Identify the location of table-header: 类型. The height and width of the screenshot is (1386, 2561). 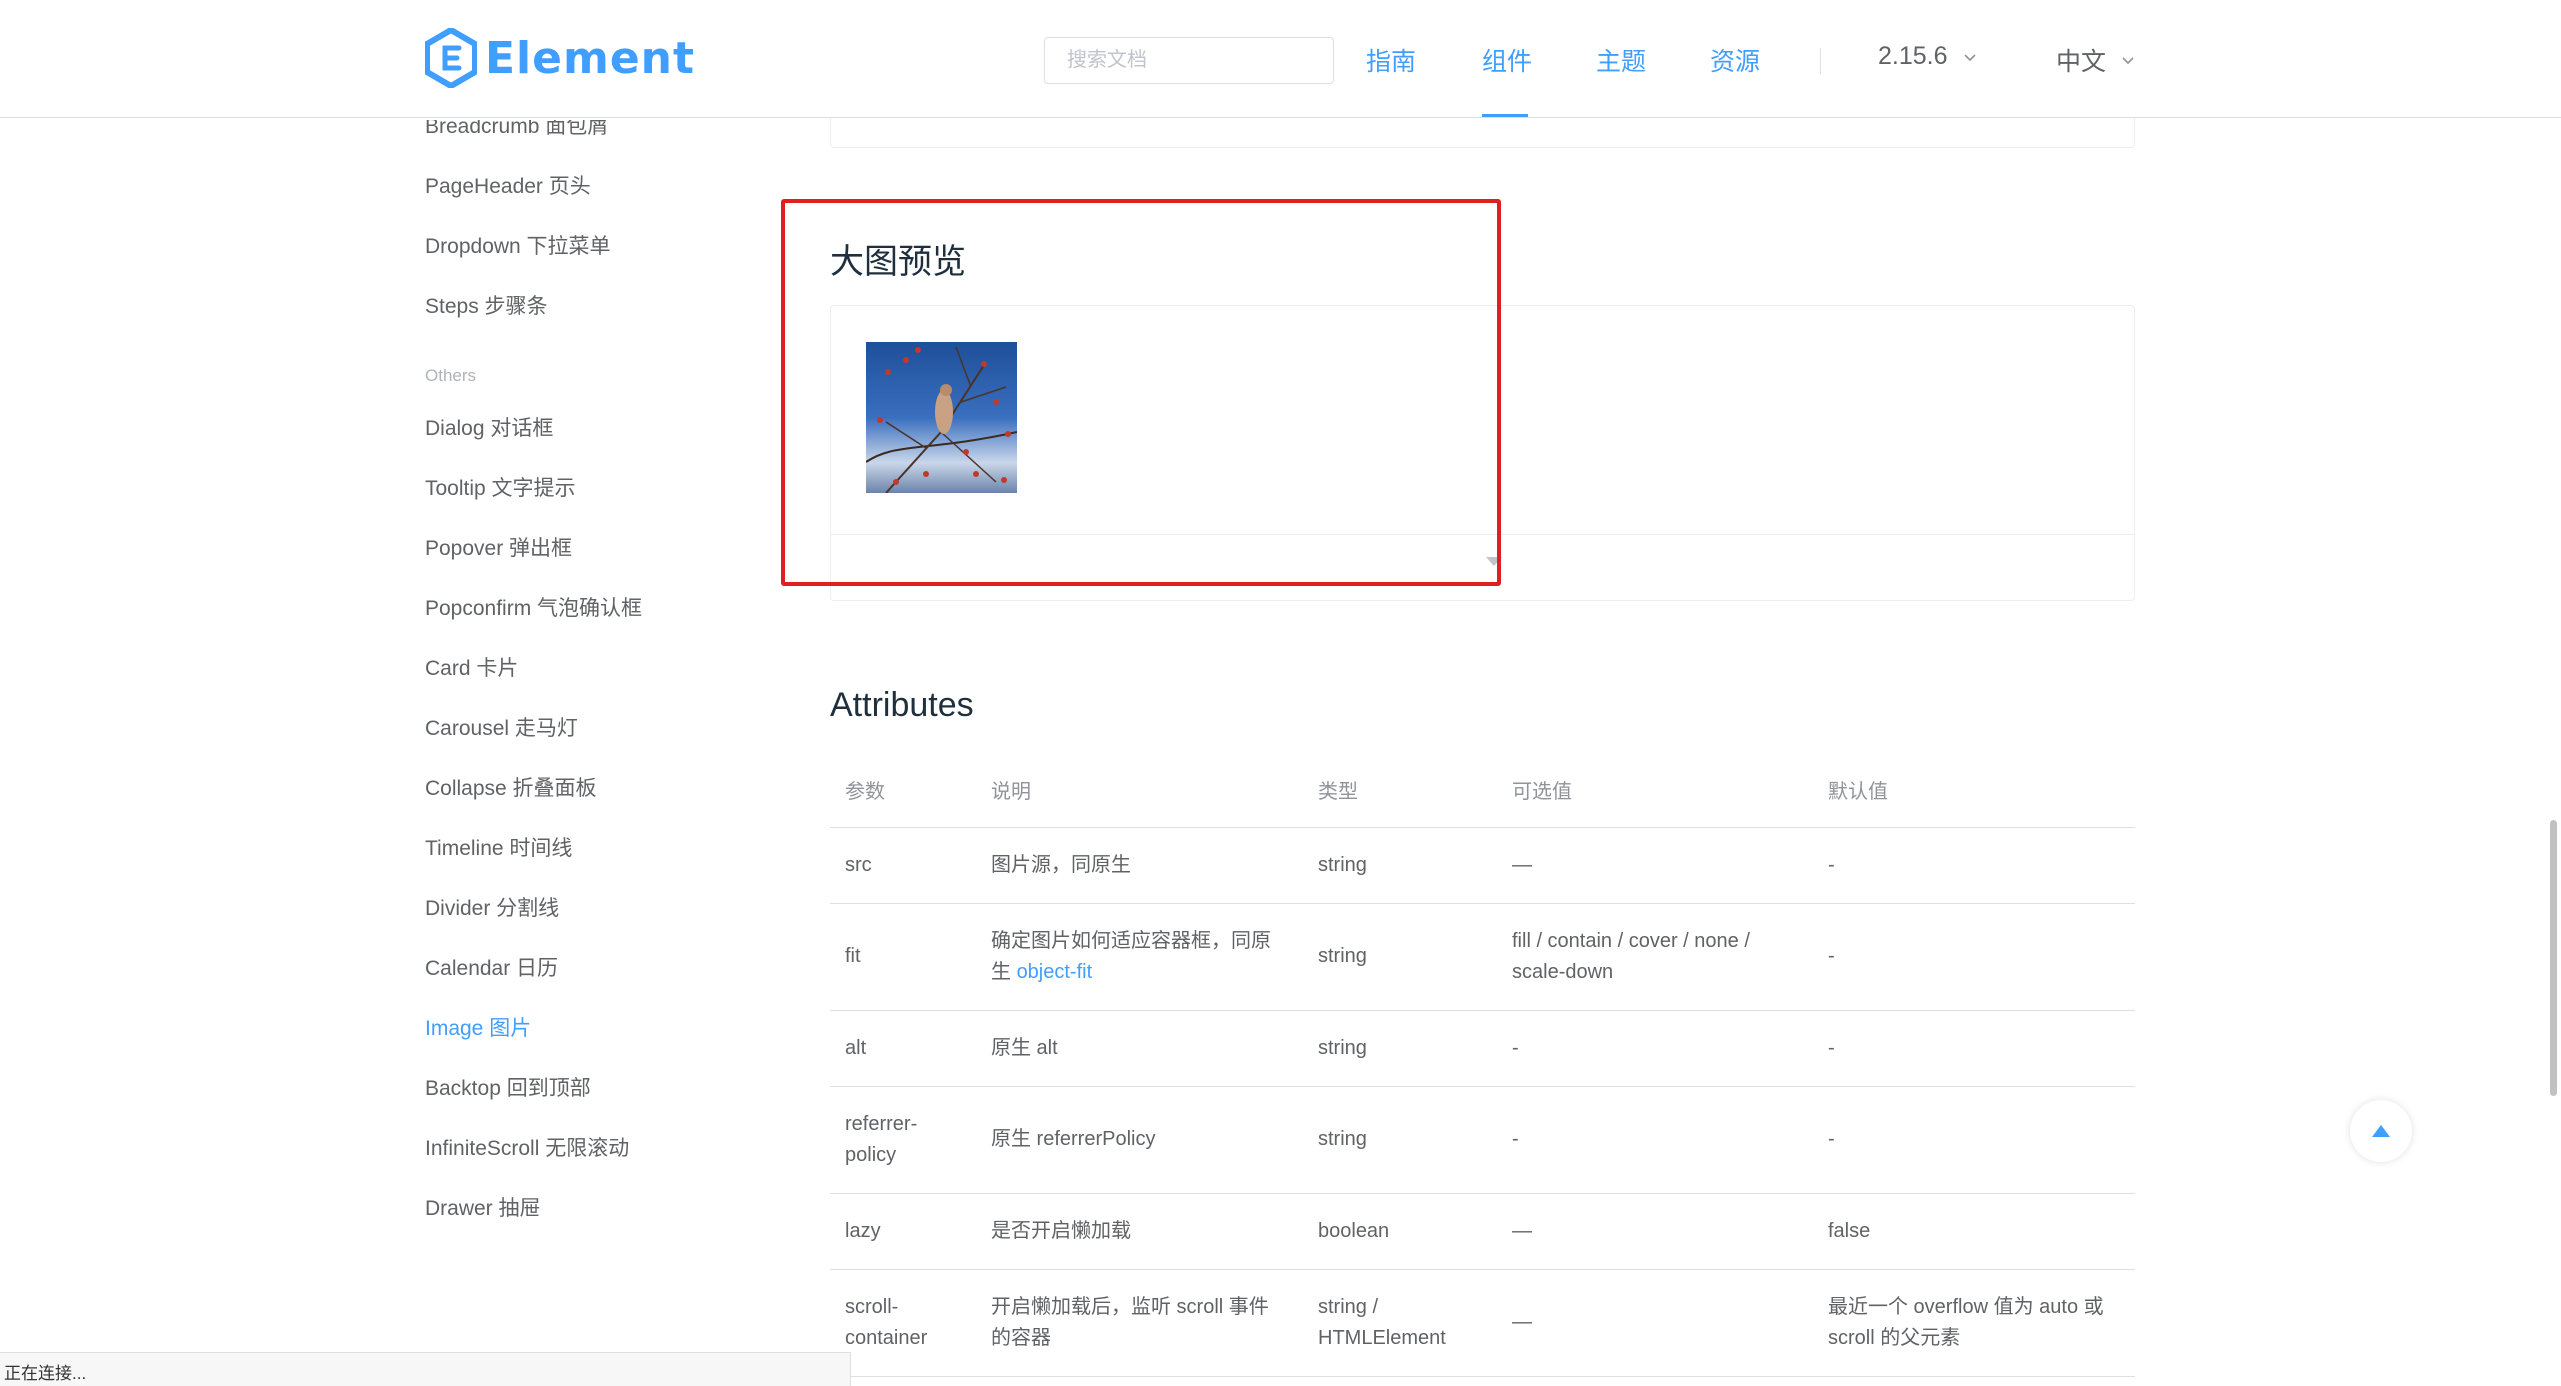
(1400, 790).